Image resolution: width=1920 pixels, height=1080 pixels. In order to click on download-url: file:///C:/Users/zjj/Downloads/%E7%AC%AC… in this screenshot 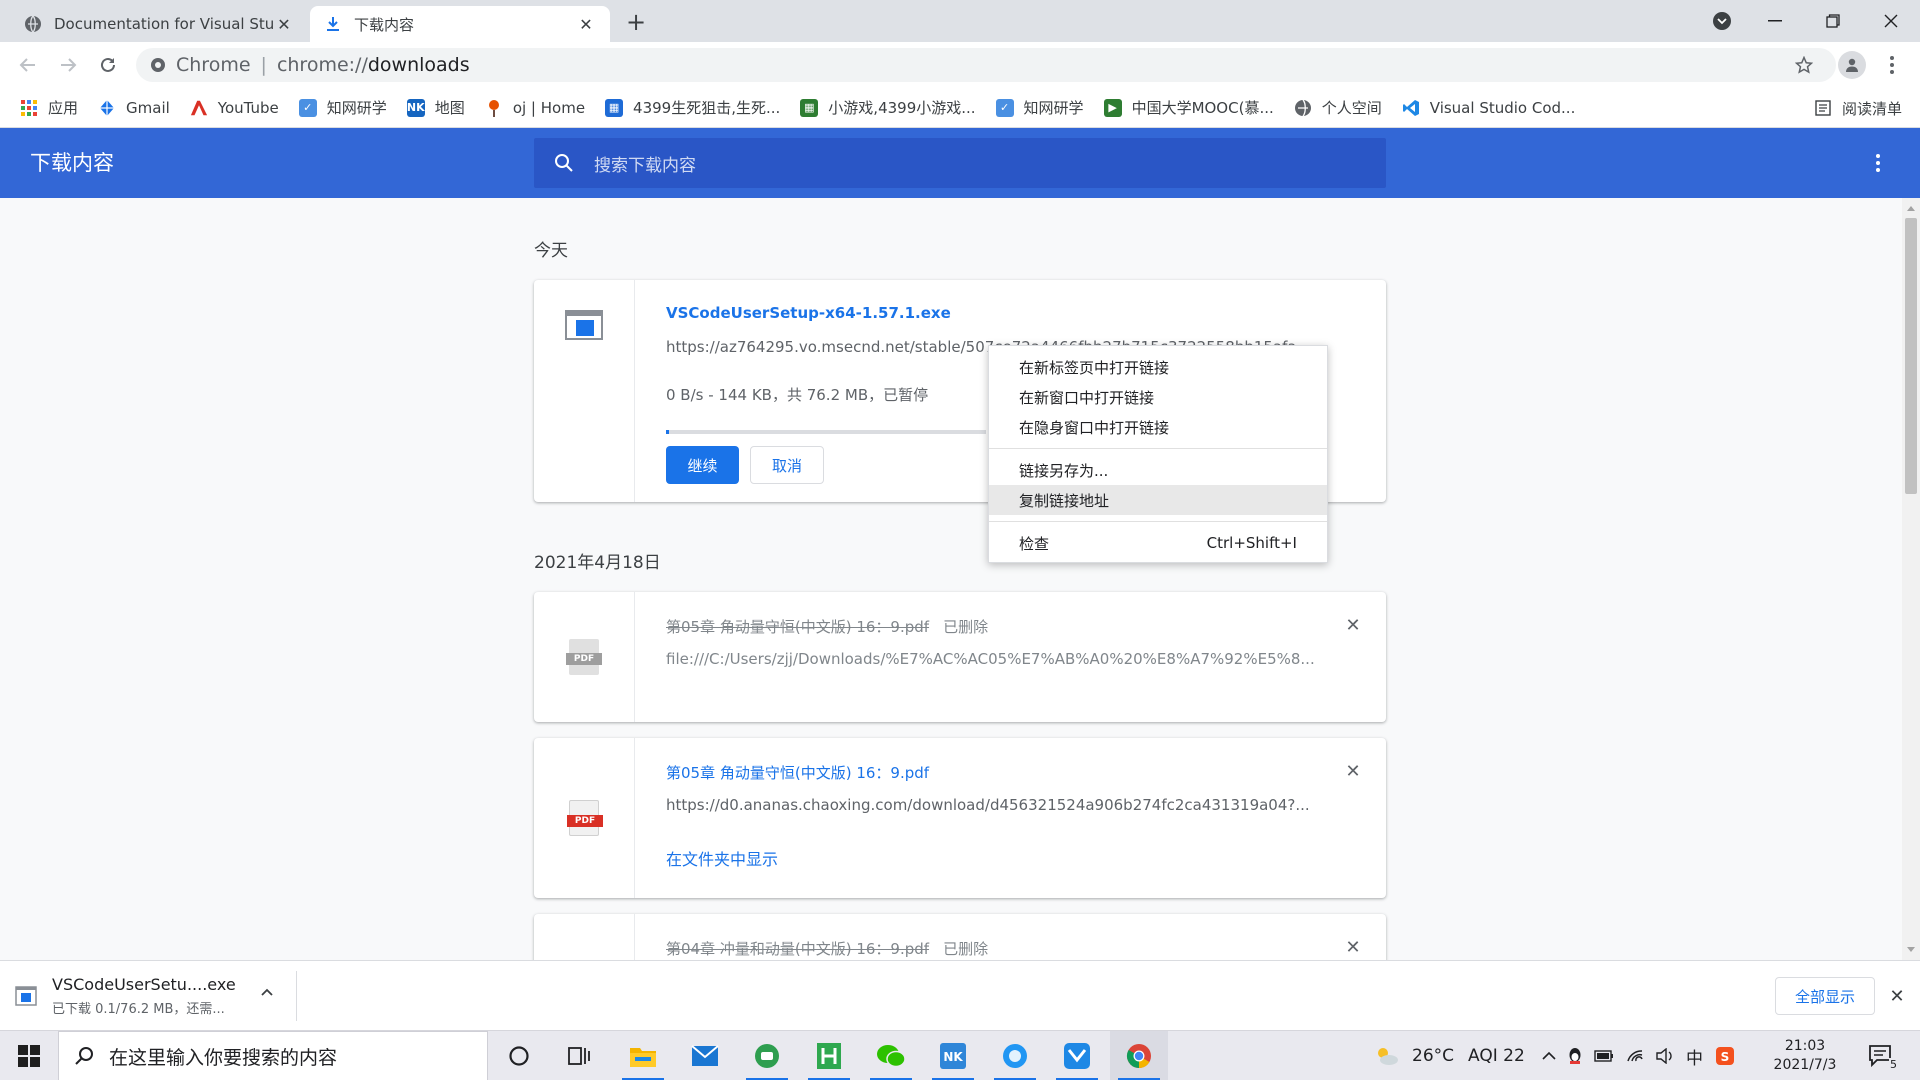, I will do `click(990, 659)`.